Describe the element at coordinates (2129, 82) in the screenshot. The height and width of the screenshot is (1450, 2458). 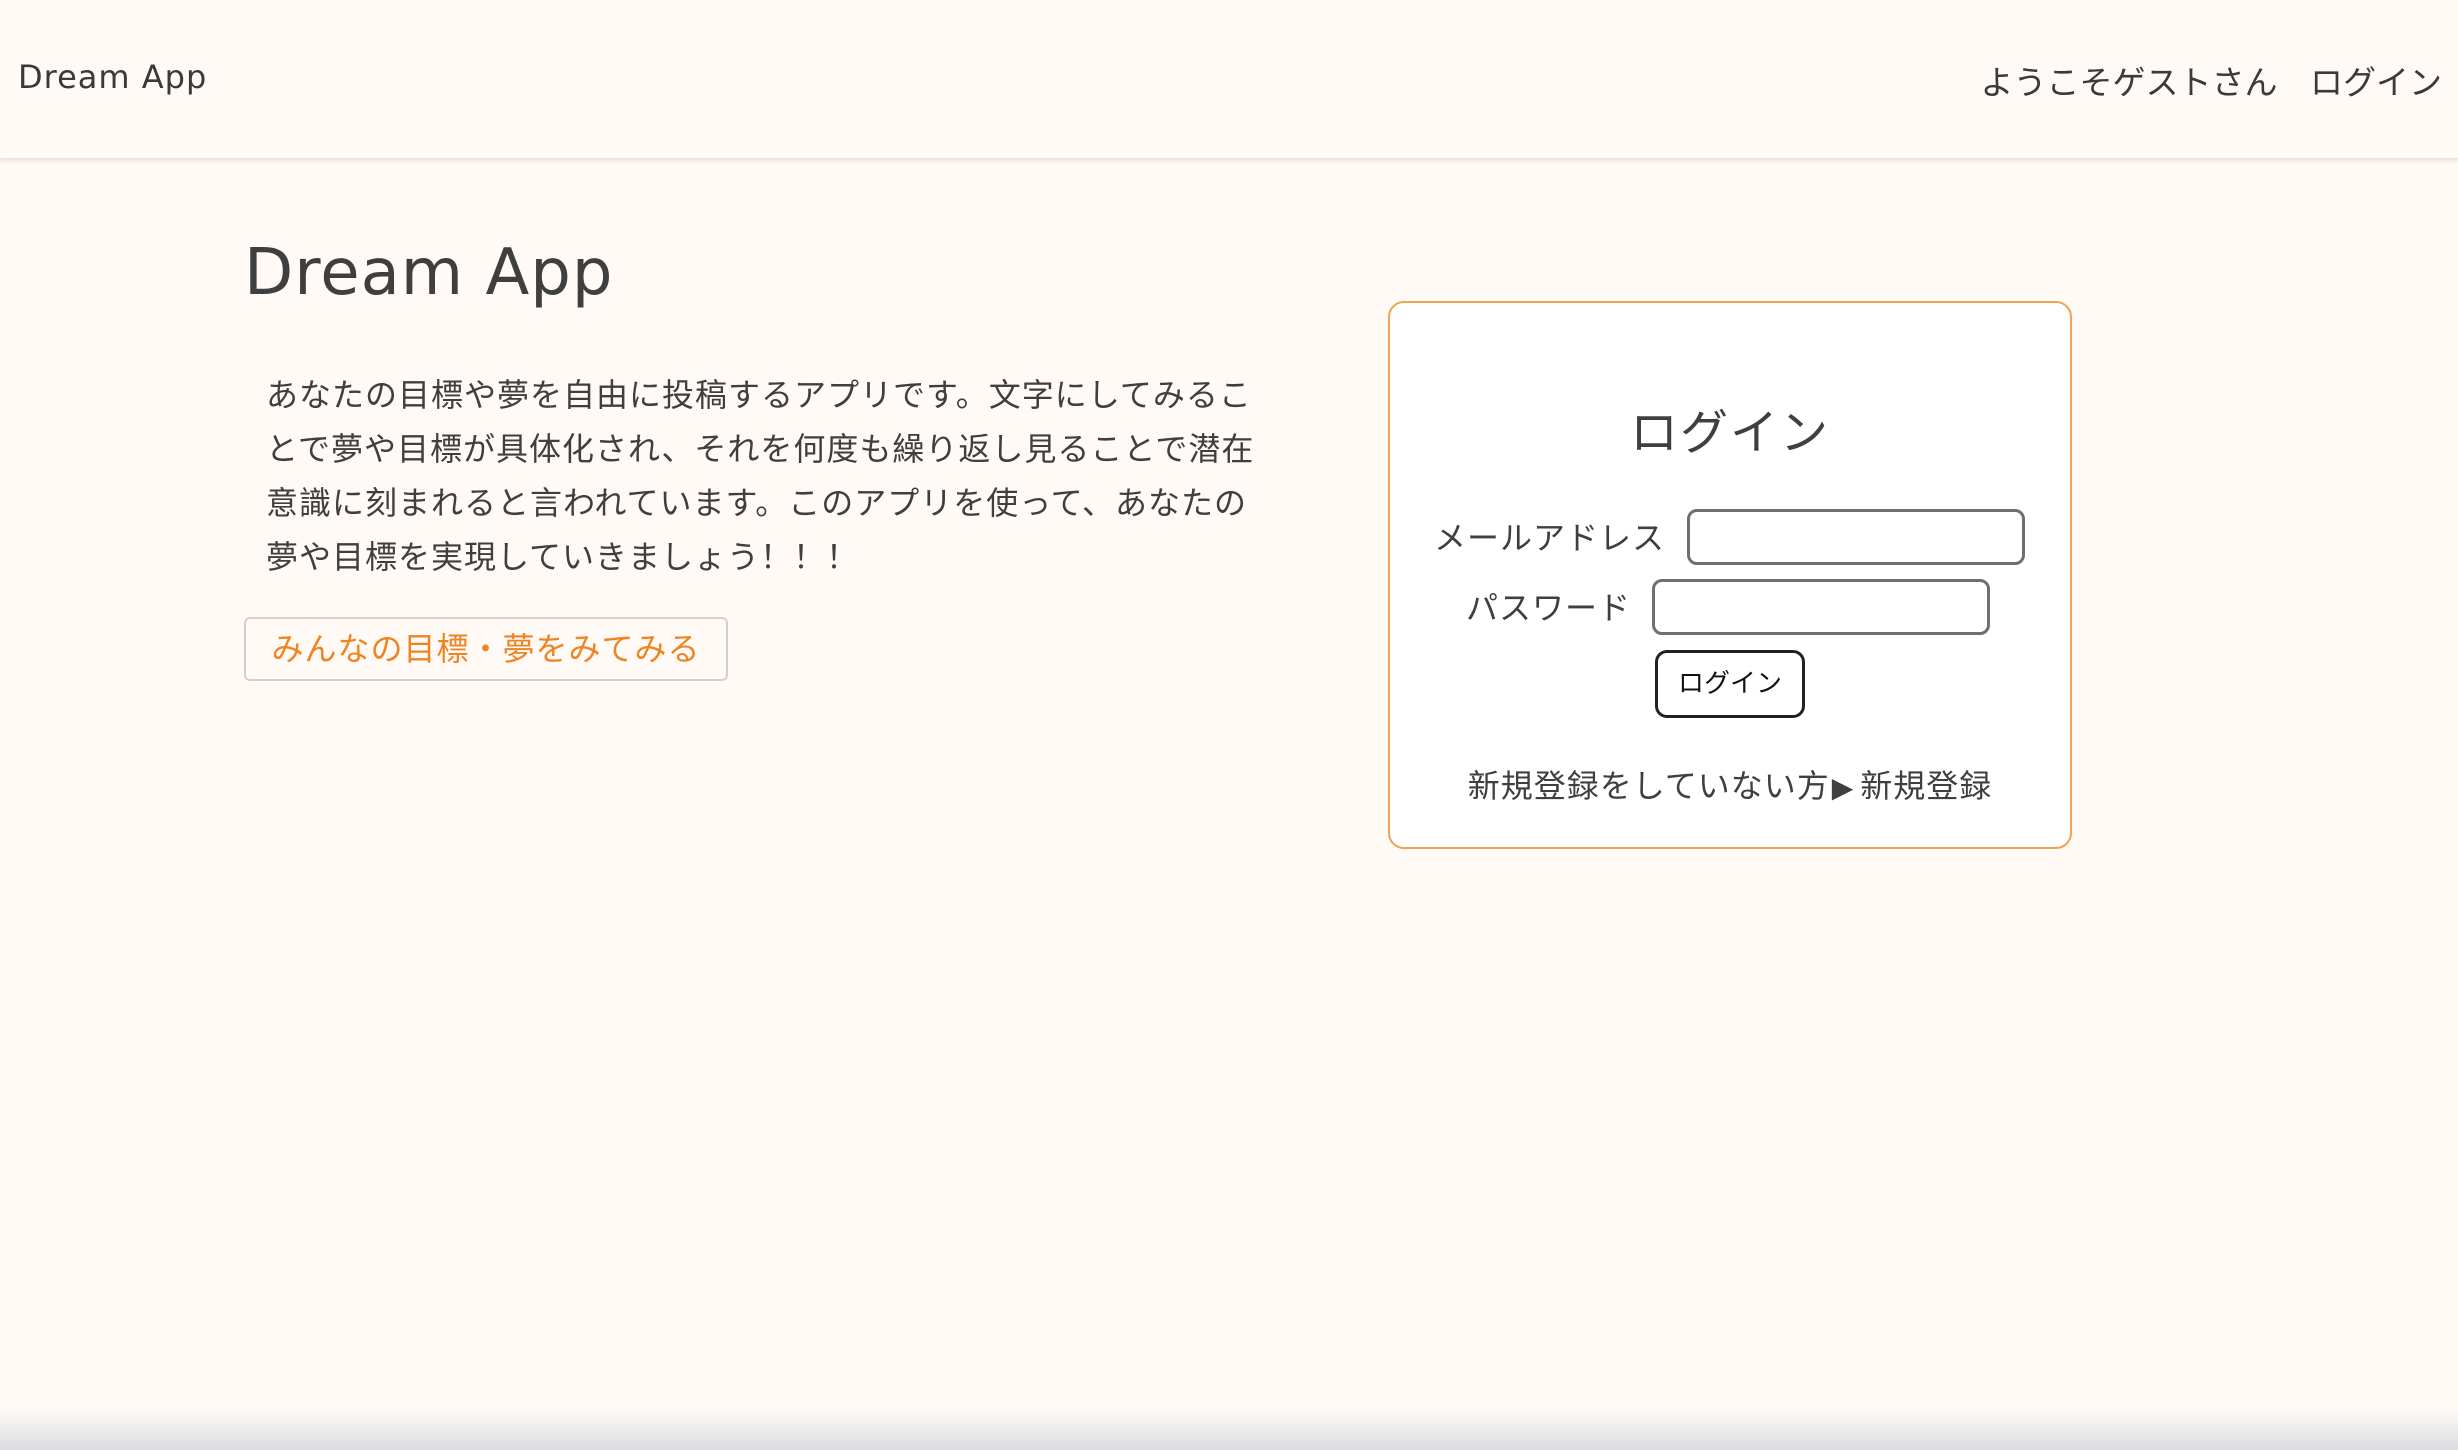
I see `guest-greeting: ようこそゲストさん` at that location.